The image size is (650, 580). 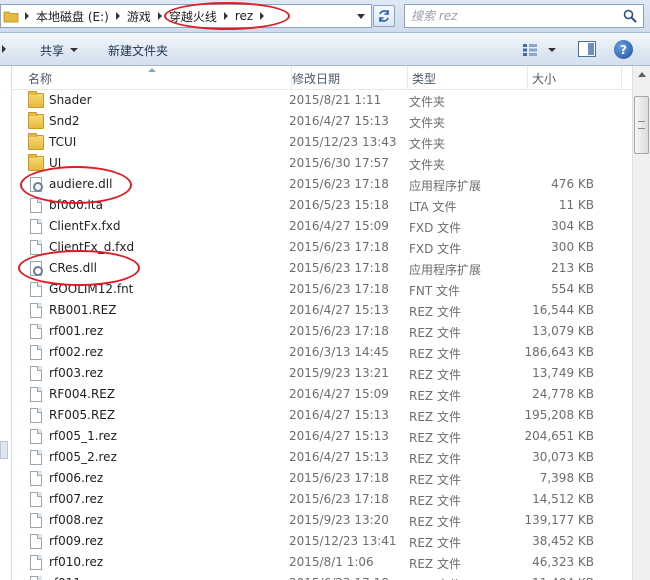 I want to click on new-folder-button: 新建文件夹, so click(x=138, y=50).